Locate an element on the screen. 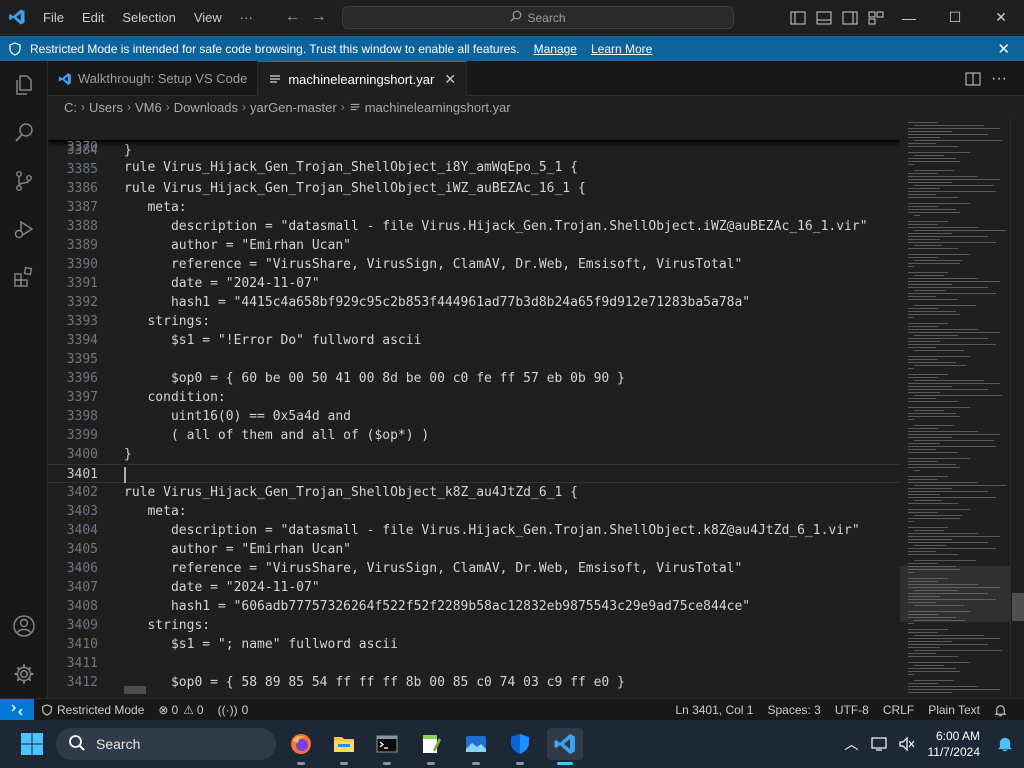 The image size is (1024, 768). breadcrumb-item: machinelearningshort.yar is located at coordinates (438, 107).